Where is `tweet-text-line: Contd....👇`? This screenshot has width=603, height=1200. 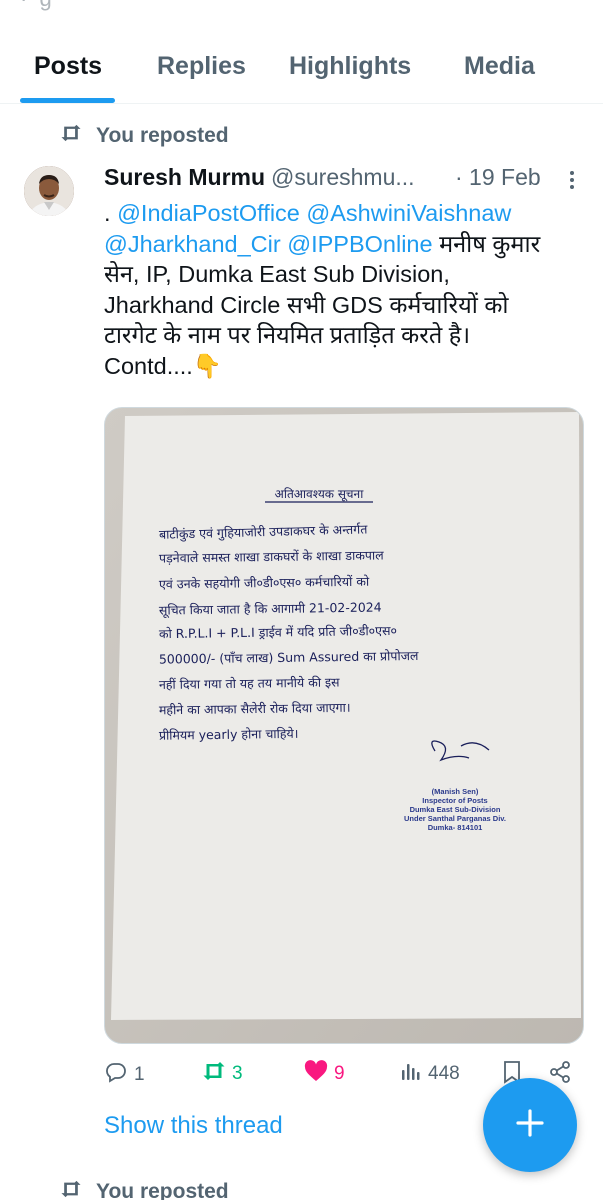 tweet-text-line: Contd....👇 is located at coordinates (344, 366).